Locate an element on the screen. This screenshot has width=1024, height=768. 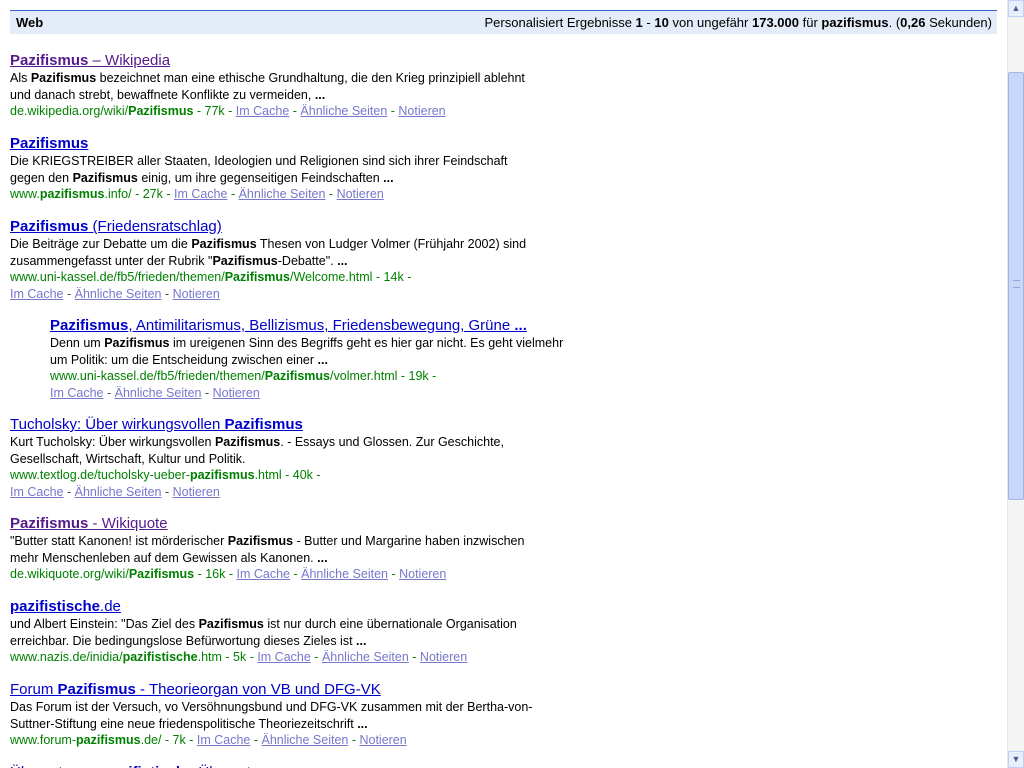
title-segment: (Friedensratschlag) is located at coordinates (155, 226).